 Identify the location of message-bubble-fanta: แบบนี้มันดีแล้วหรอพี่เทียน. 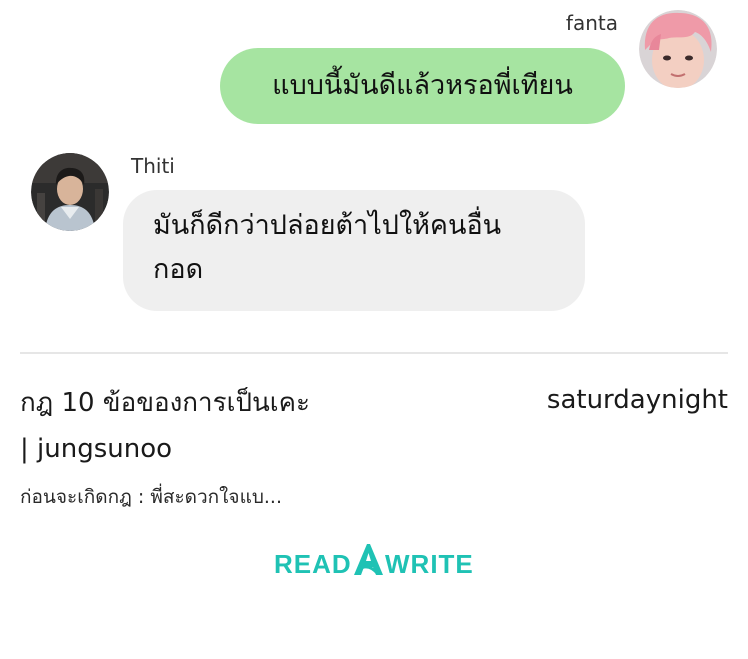
(422, 86).